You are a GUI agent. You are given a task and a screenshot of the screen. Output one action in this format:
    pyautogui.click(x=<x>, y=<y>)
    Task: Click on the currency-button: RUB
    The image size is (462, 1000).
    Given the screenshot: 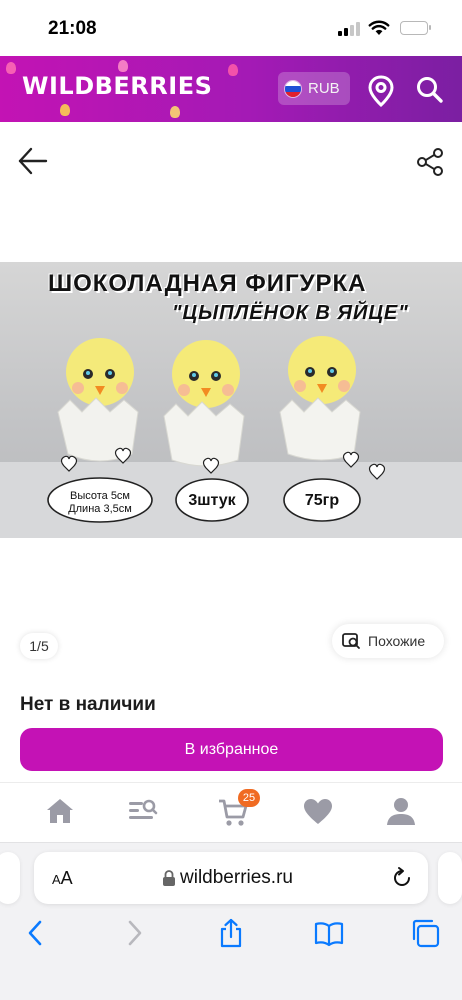 What is the action you would take?
    pyautogui.click(x=314, y=88)
    